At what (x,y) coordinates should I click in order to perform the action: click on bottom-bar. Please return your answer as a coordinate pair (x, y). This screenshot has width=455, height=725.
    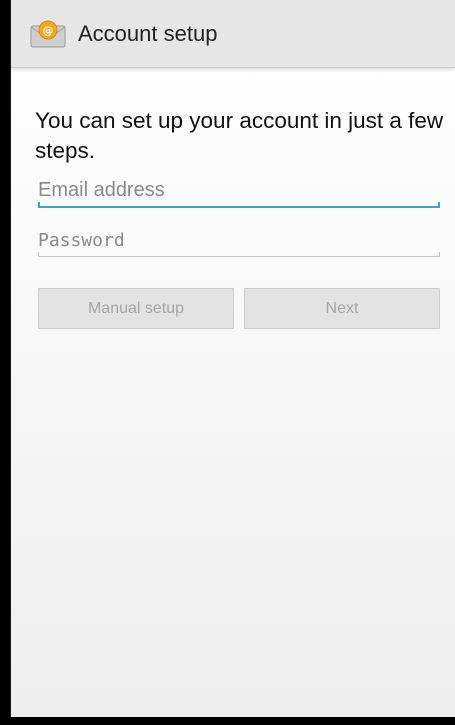
    Looking at the image, I should click on (227, 721).